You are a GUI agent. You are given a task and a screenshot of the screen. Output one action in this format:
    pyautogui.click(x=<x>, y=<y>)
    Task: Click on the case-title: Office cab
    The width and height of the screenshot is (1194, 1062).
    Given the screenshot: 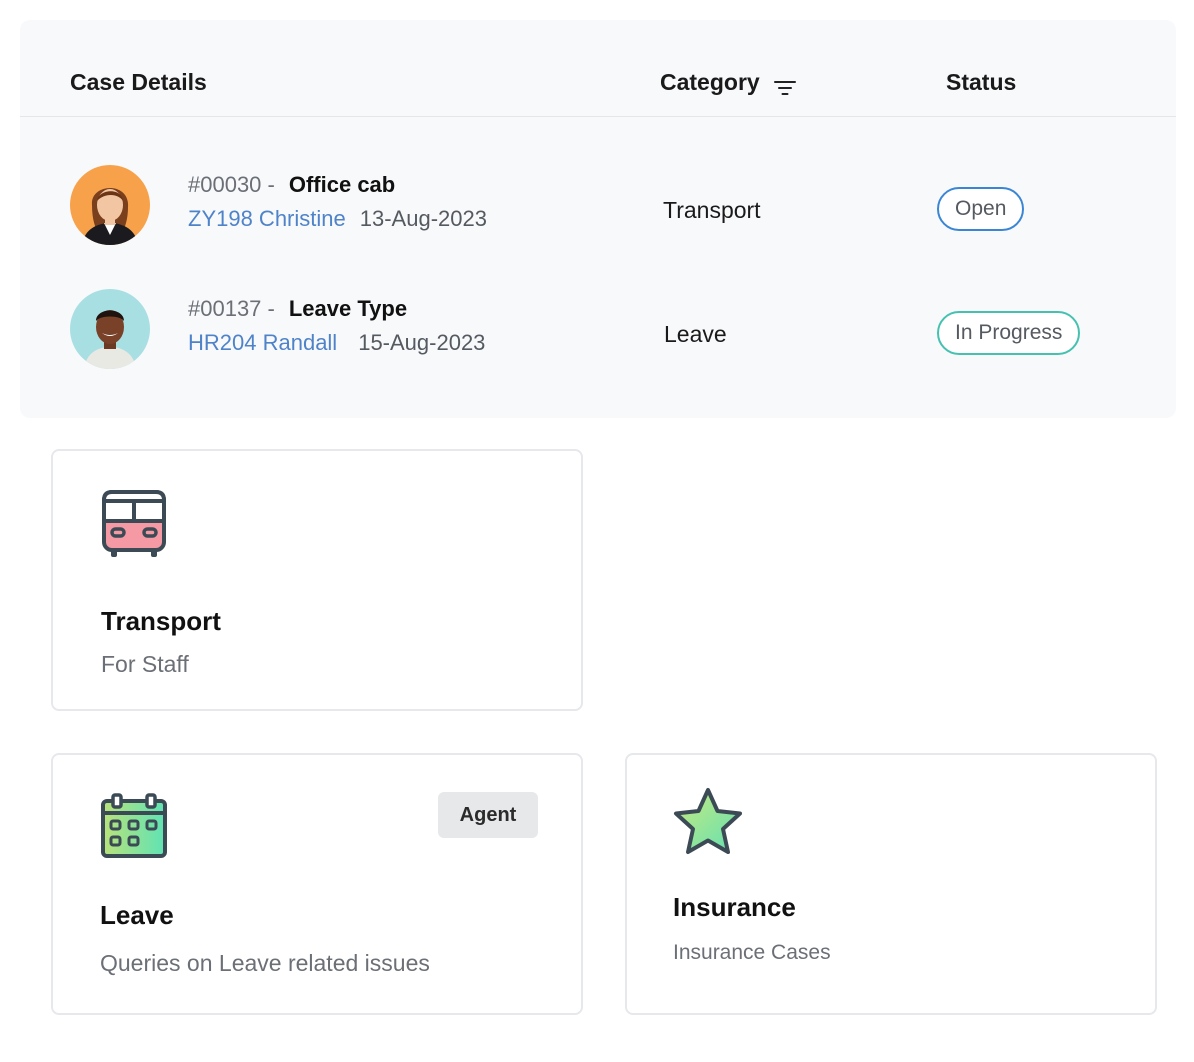 What is the action you would take?
    pyautogui.click(x=342, y=185)
    